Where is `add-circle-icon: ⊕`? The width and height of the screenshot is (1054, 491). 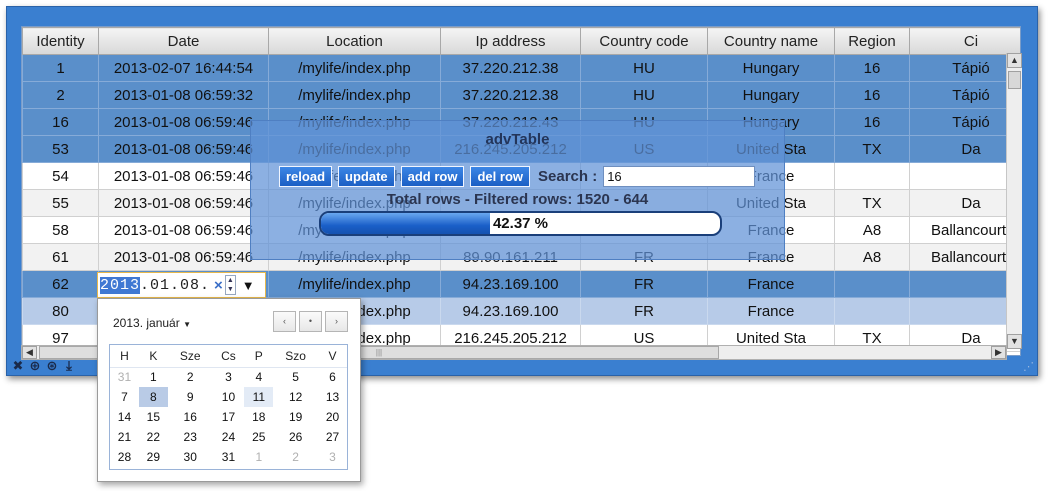
add-circle-icon: ⊕ is located at coordinates (35, 366).